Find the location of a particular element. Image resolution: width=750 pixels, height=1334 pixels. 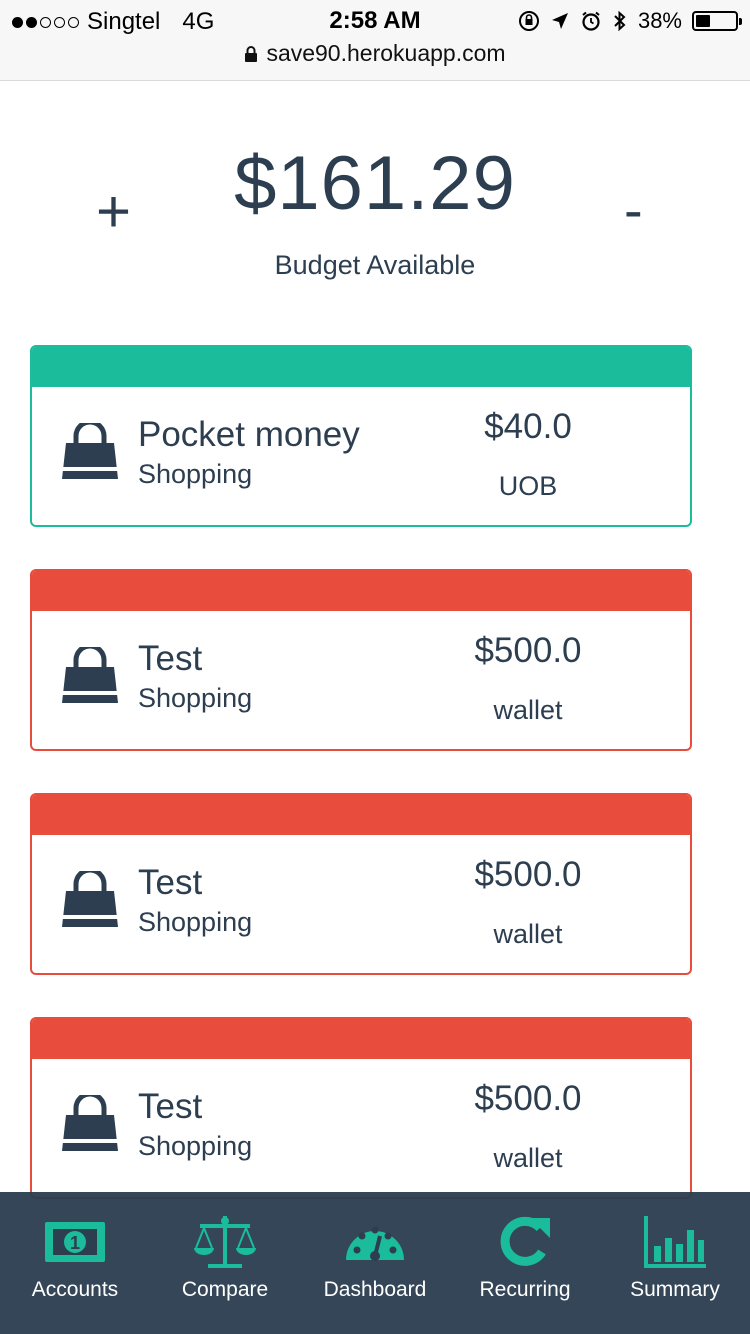

nav-accounts: 1 Accounts is located at coordinates (75, 1263).